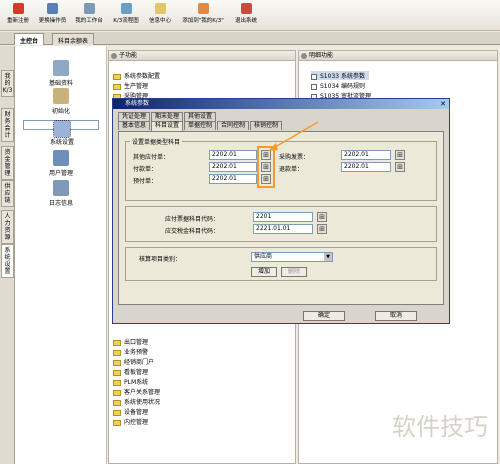 The image size is (500, 464). I want to click on vtab-hr: 人力资源, so click(7, 227).